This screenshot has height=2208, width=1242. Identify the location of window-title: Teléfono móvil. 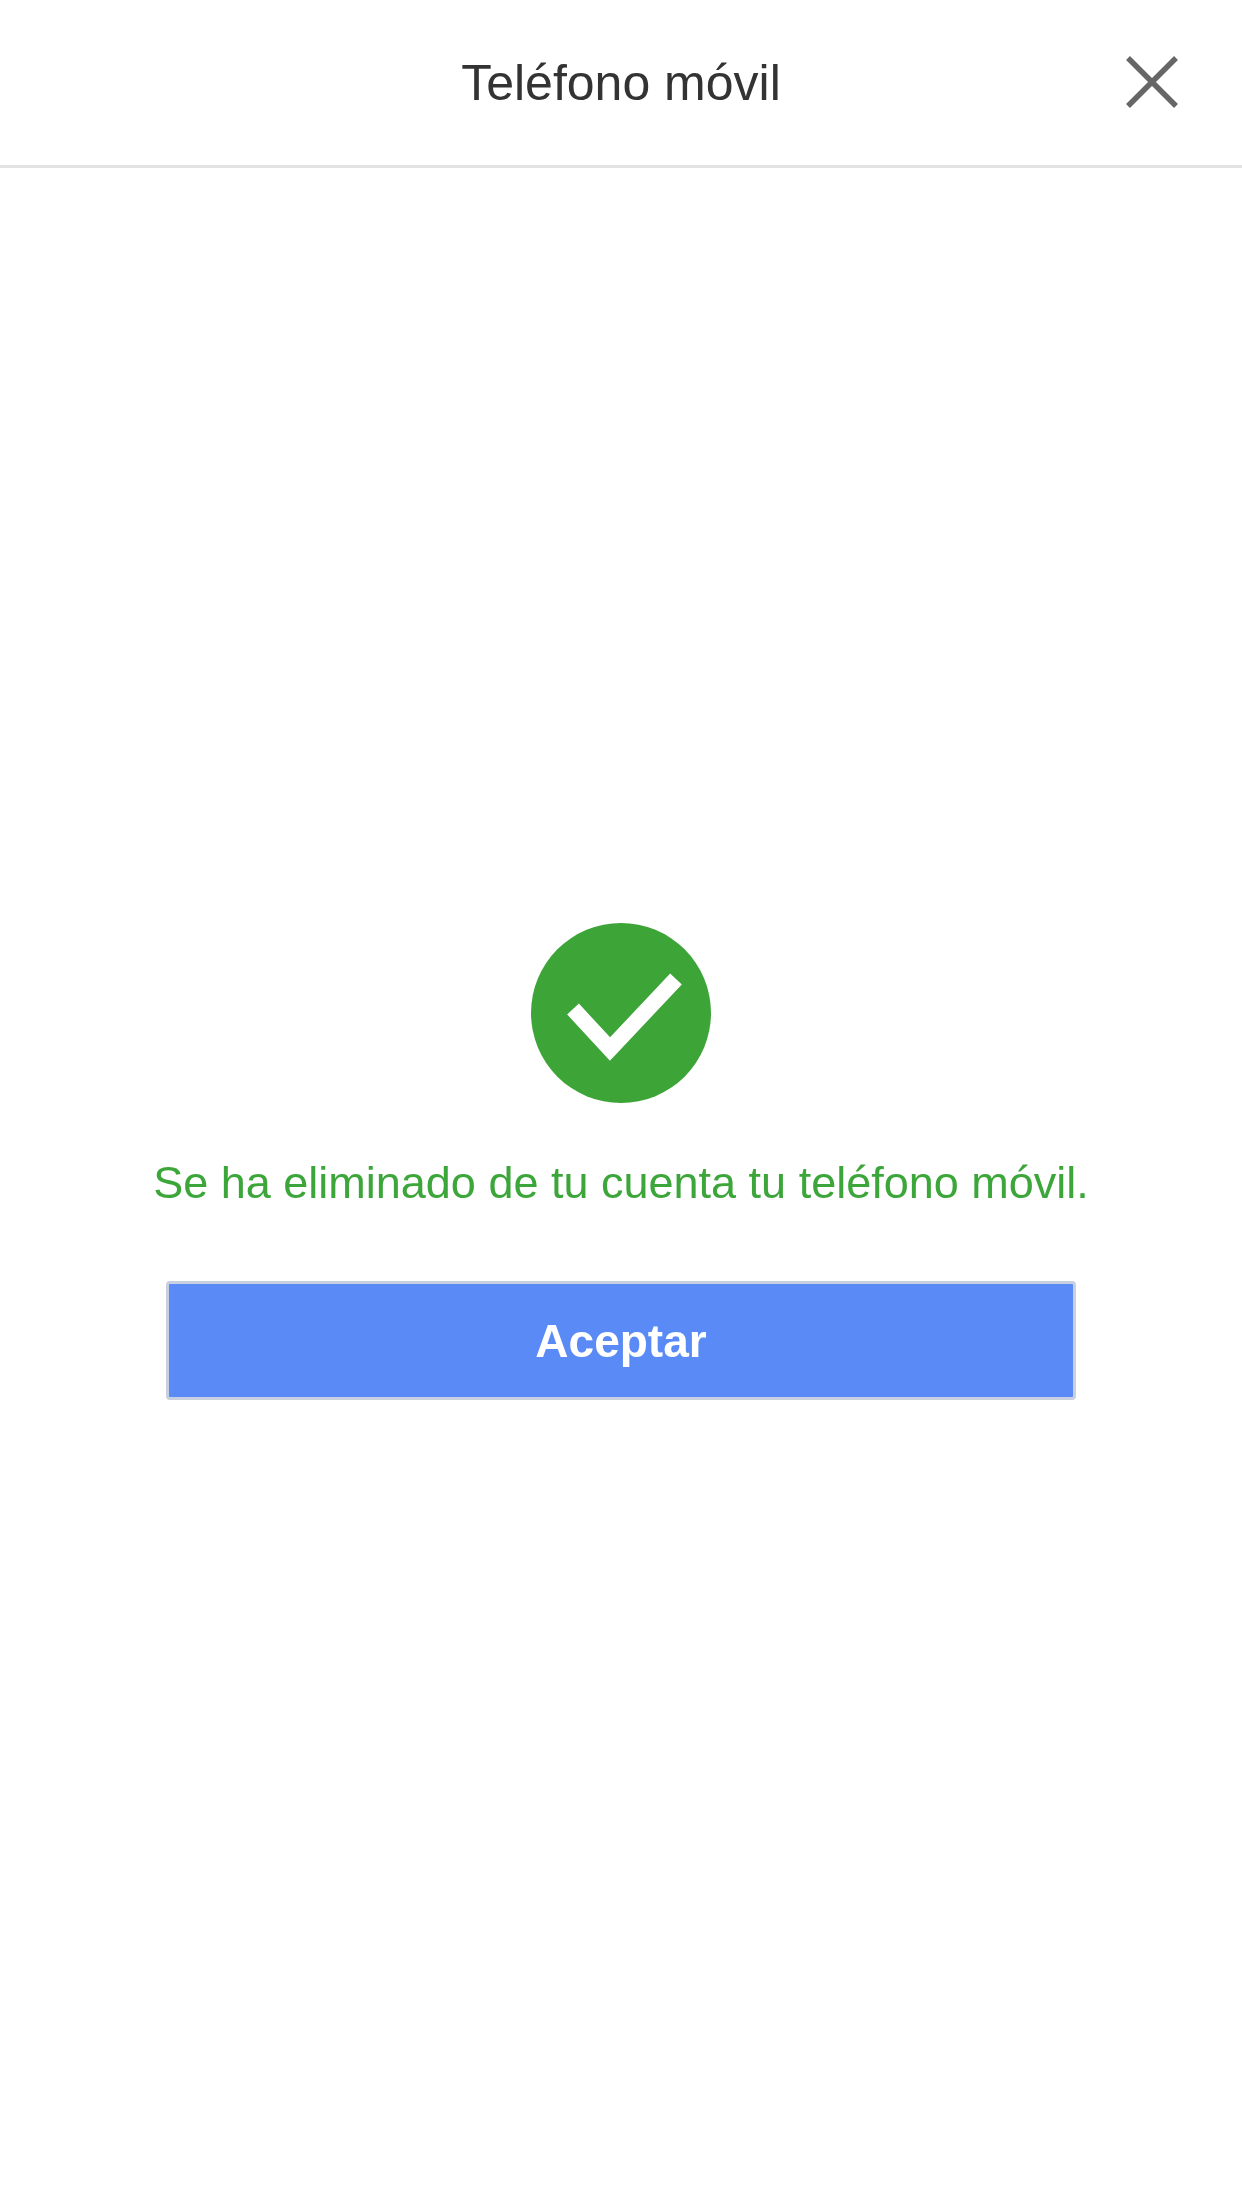
(621, 82).